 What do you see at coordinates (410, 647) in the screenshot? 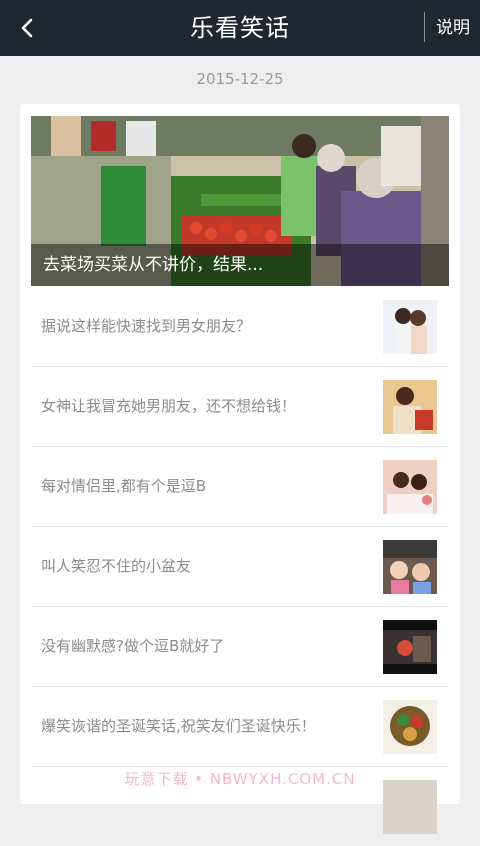
I see `dark-scene-photo-thumbnail` at bounding box center [410, 647].